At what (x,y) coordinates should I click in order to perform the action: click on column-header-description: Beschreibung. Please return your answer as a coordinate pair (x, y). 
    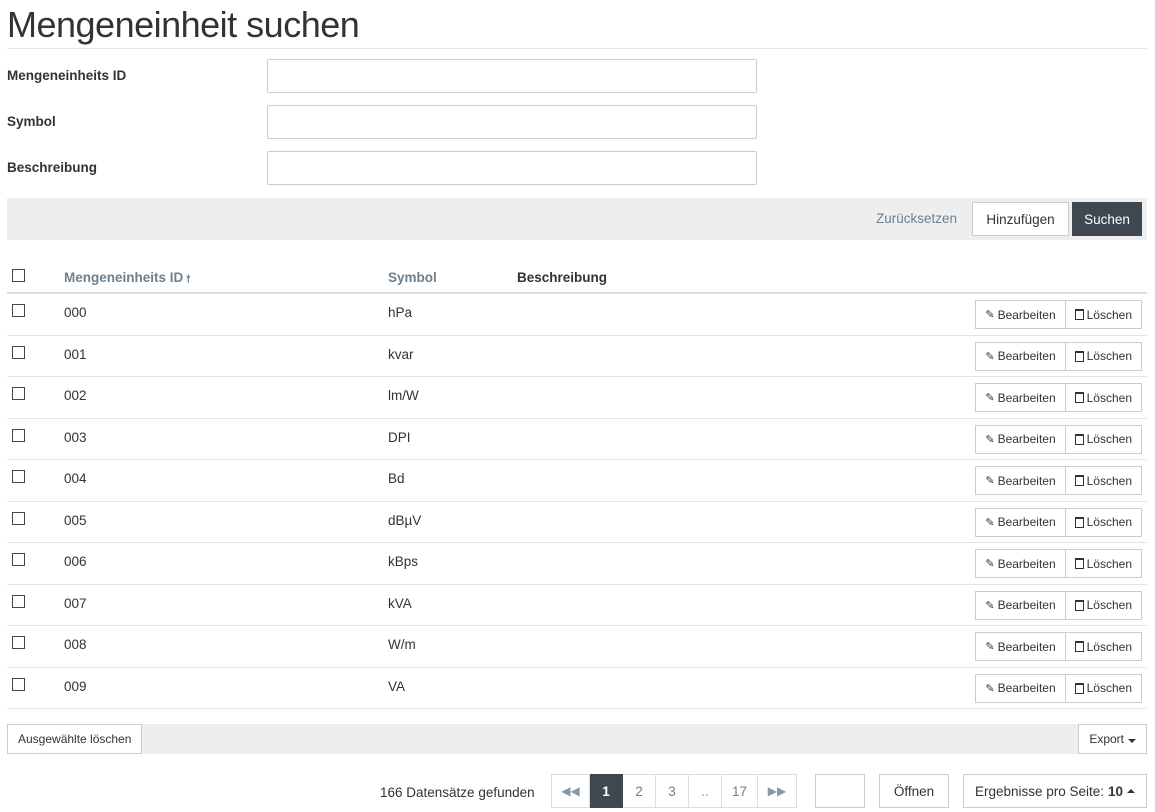
    Looking at the image, I should click on (562, 277).